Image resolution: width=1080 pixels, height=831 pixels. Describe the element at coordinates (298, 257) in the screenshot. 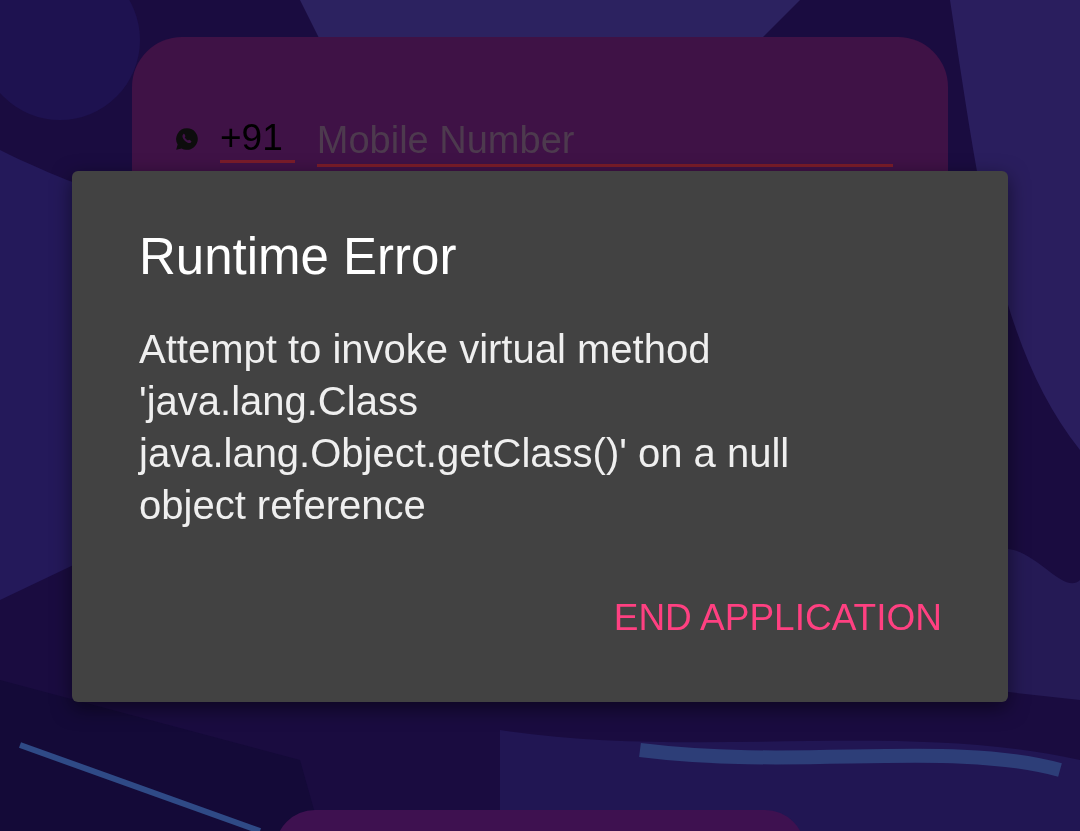

I see `dialog-title: Runtime Error` at that location.